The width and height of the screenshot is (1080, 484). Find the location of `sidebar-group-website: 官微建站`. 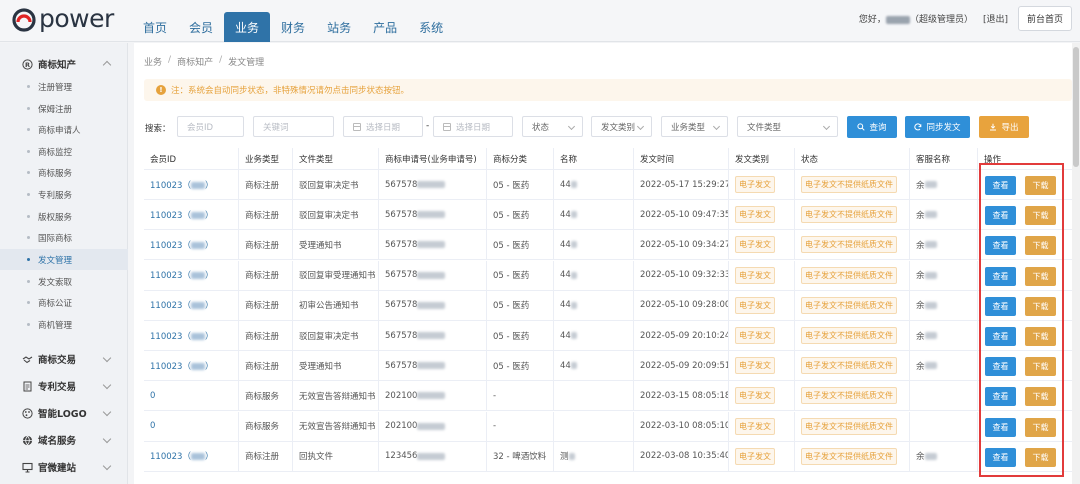

sidebar-group-website: 官微建站 is located at coordinates (64, 467).